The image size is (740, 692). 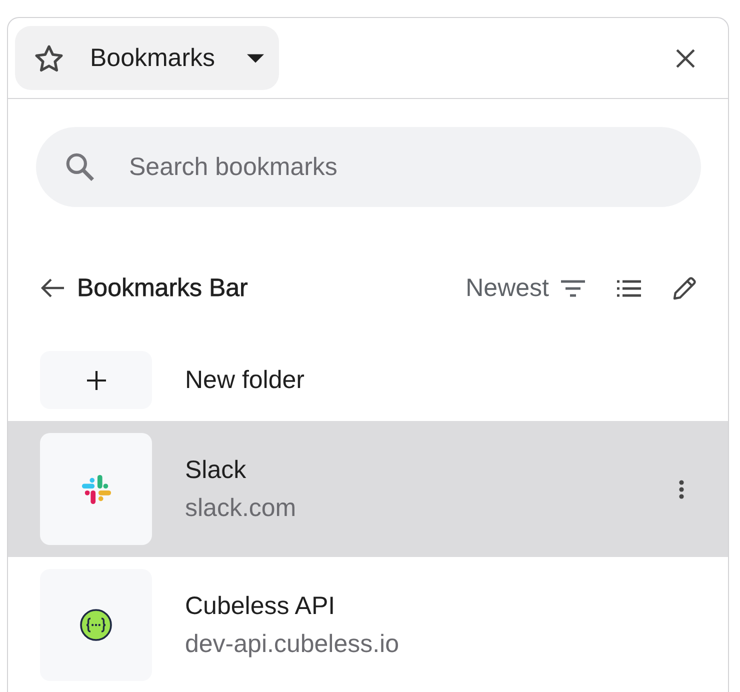 What do you see at coordinates (292, 644) in the screenshot?
I see `bookmark-url: dev-api.cubeless.io` at bounding box center [292, 644].